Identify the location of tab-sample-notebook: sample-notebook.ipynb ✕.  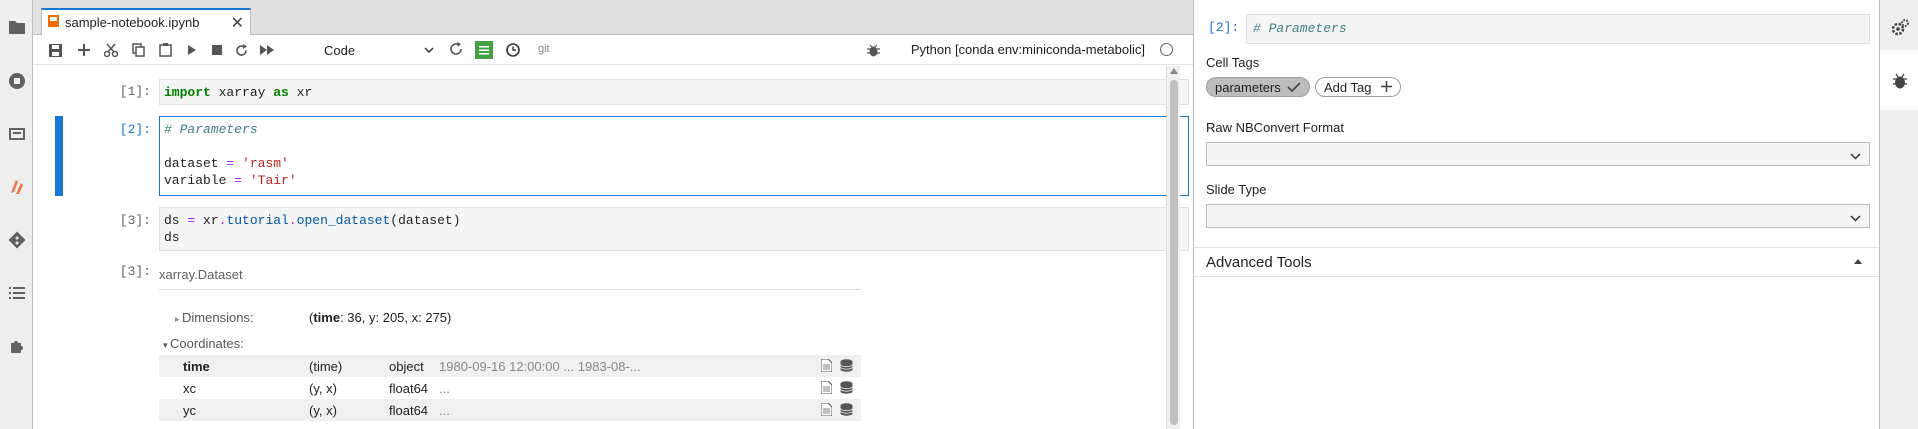
(146, 21).